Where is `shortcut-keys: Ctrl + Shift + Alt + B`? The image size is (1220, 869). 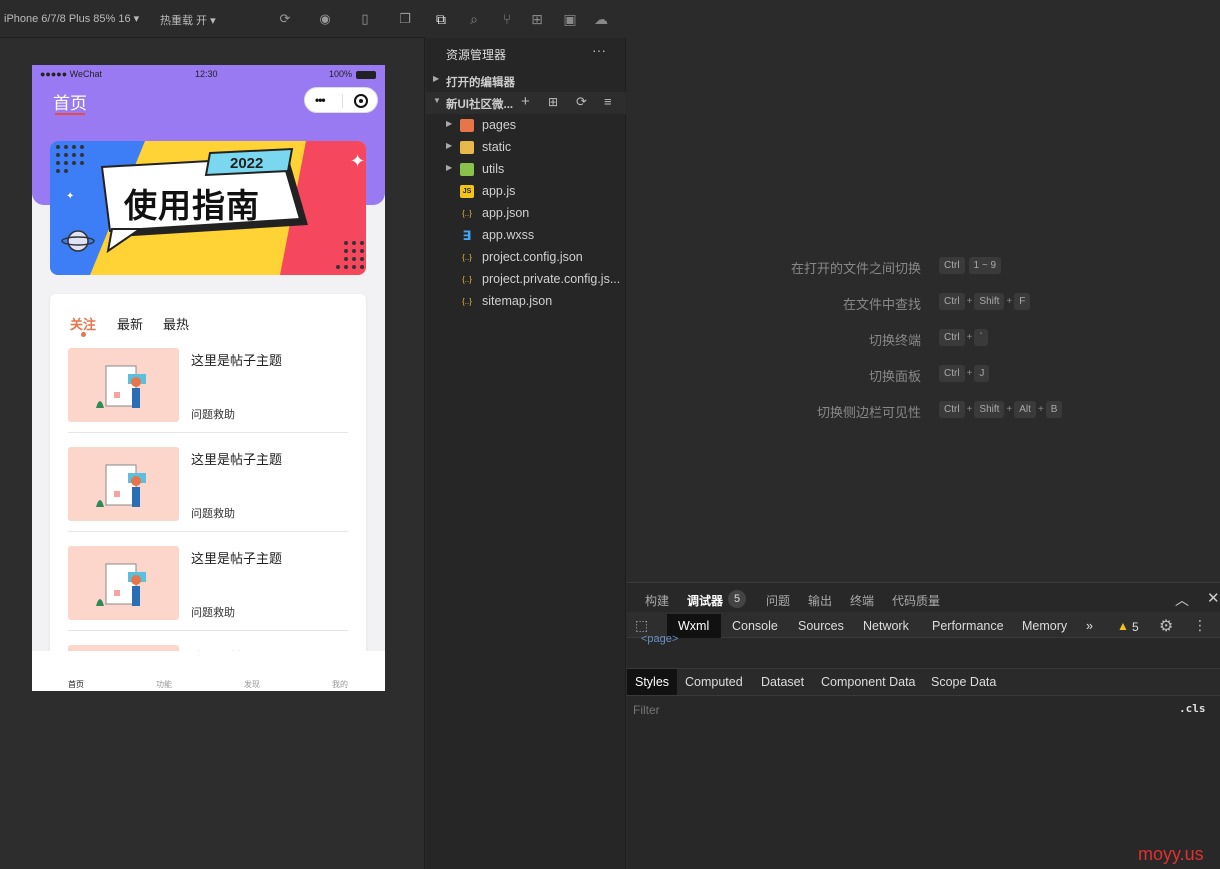
shortcut-keys: Ctrl + Shift + Alt + B is located at coordinates (1000, 409).